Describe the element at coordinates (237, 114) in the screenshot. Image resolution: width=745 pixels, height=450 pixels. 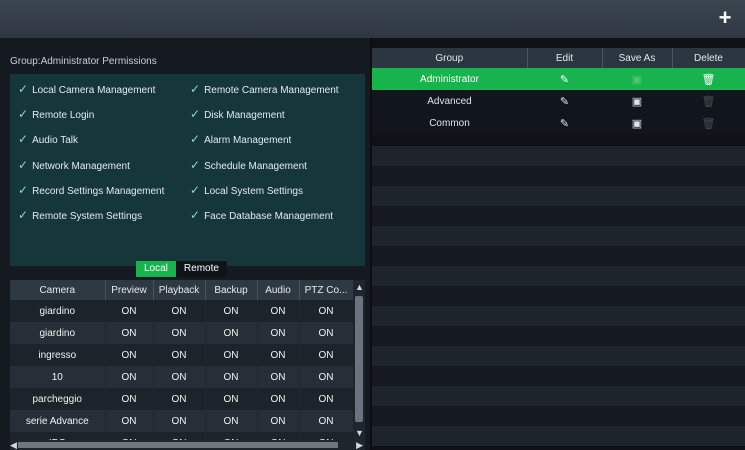
I see `permission-item: ✓ Disk Management` at that location.